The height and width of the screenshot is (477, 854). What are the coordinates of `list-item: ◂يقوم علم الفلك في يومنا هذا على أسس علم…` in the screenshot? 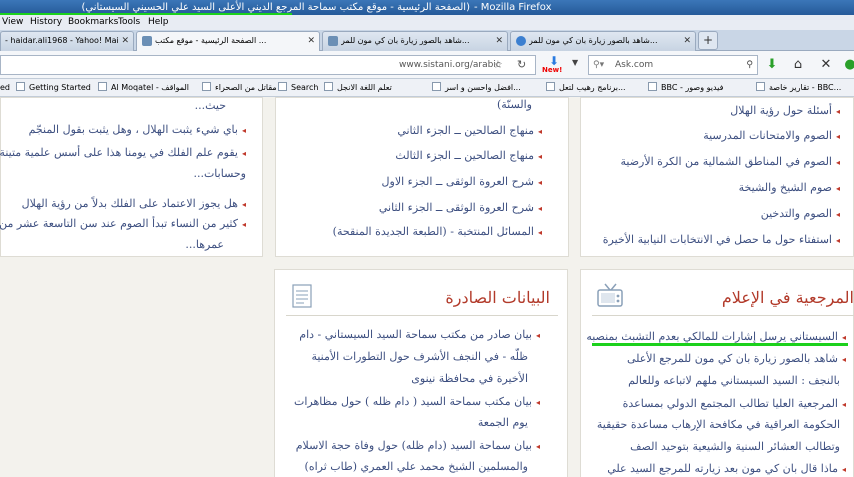 It's located at (123, 153).